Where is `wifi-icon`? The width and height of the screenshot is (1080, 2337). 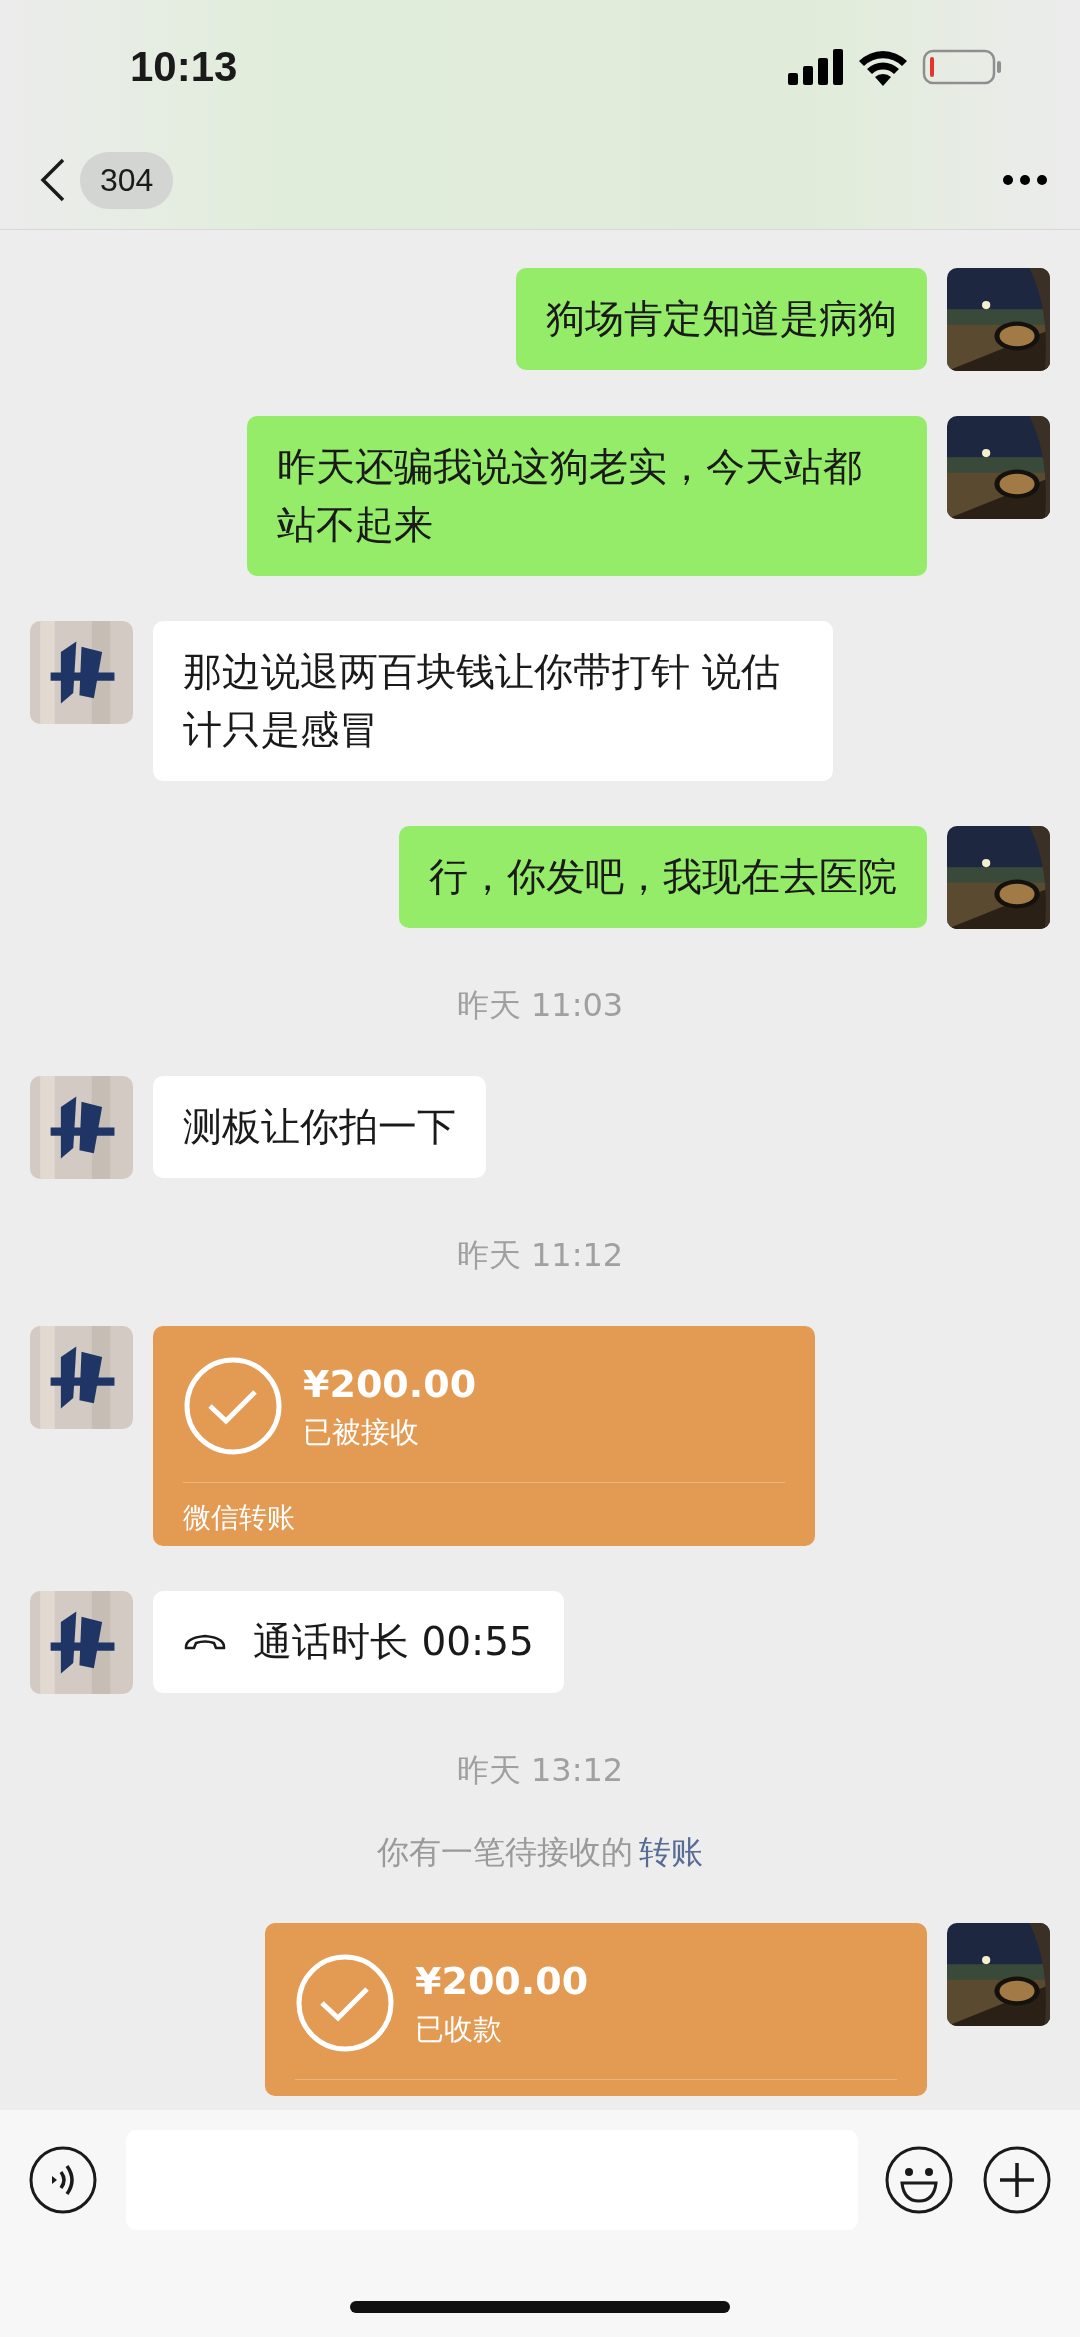
wifi-icon is located at coordinates (883, 67).